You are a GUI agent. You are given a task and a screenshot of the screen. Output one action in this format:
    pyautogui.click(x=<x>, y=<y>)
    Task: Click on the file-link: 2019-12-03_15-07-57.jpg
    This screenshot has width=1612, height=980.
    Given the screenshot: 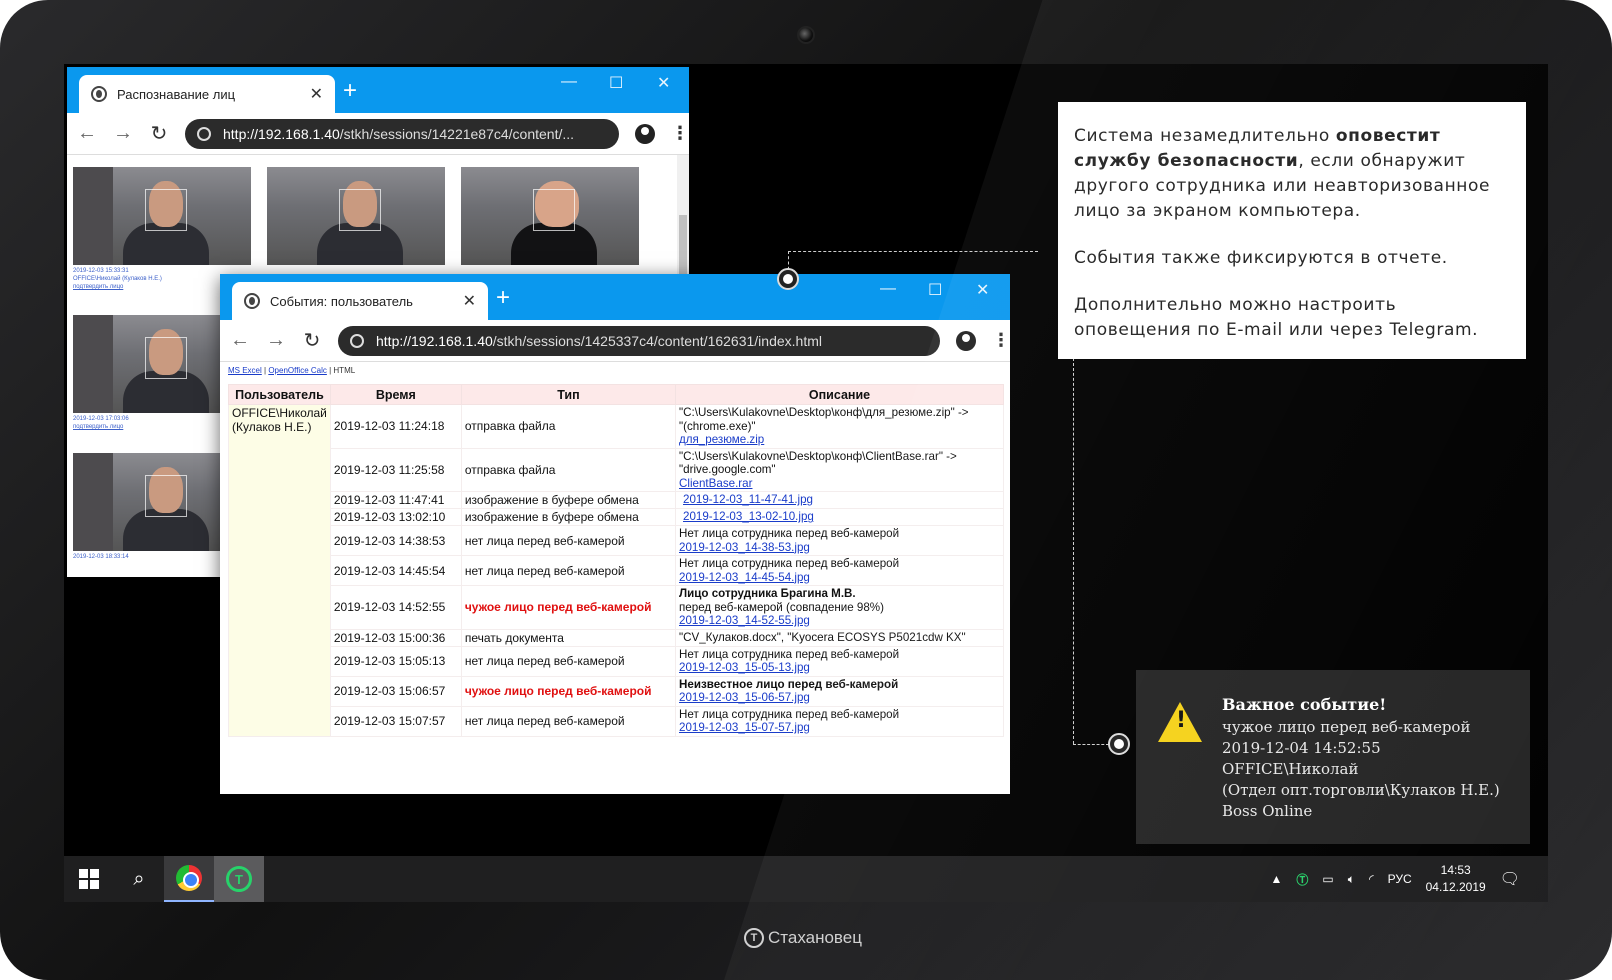 What is the action you would take?
    pyautogui.click(x=839, y=728)
    